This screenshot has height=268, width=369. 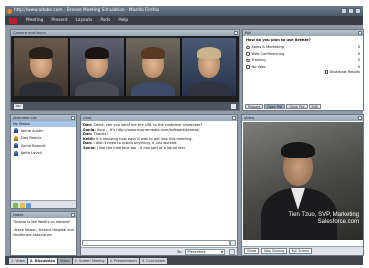 I want to click on status-agree-icon, so click(x=15, y=205).